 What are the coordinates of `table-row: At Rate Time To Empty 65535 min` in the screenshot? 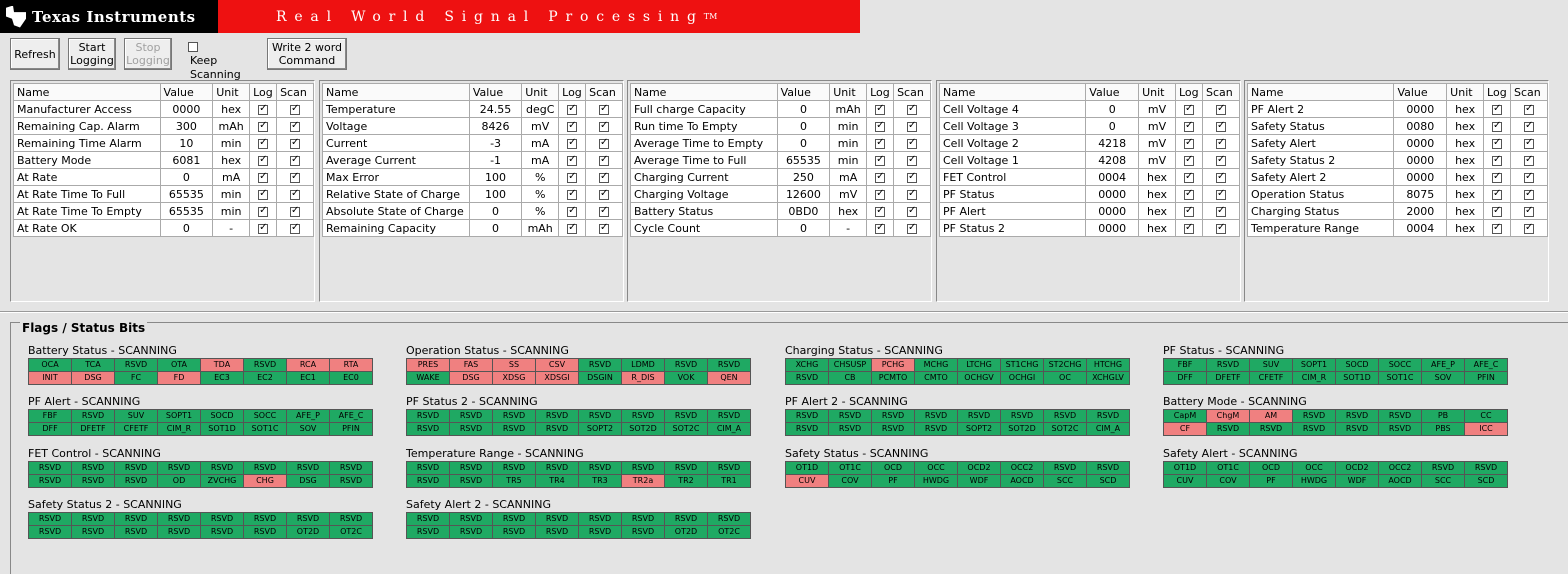 It's located at (163, 211).